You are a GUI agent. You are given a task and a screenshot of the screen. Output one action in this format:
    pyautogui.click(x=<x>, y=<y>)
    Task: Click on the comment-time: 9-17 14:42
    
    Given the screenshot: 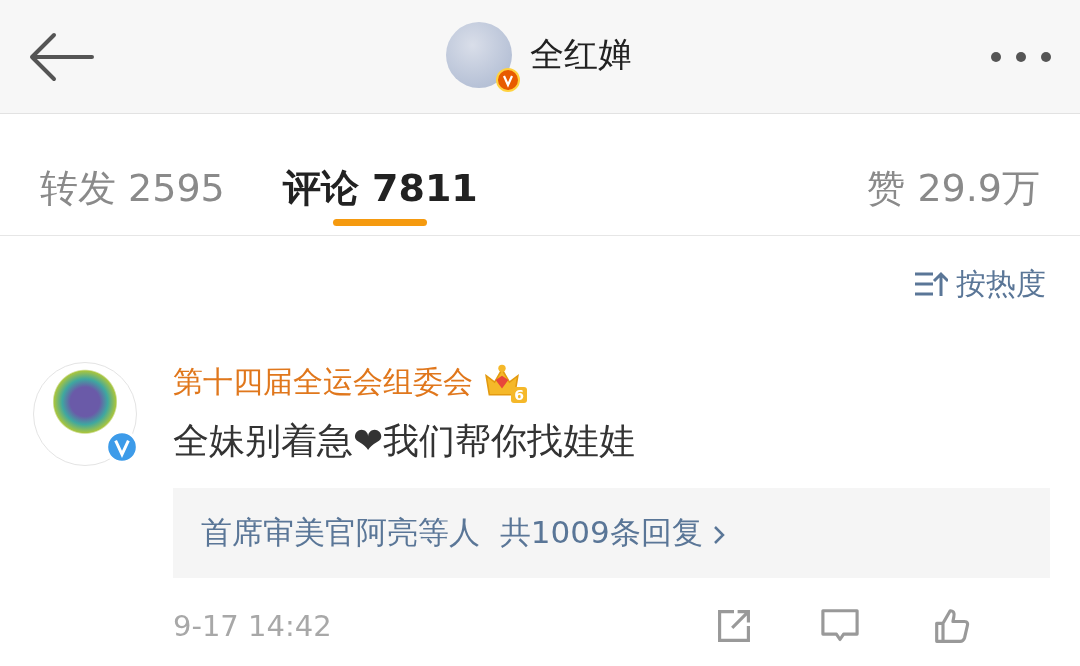 What is the action you would take?
    pyautogui.click(x=252, y=626)
    